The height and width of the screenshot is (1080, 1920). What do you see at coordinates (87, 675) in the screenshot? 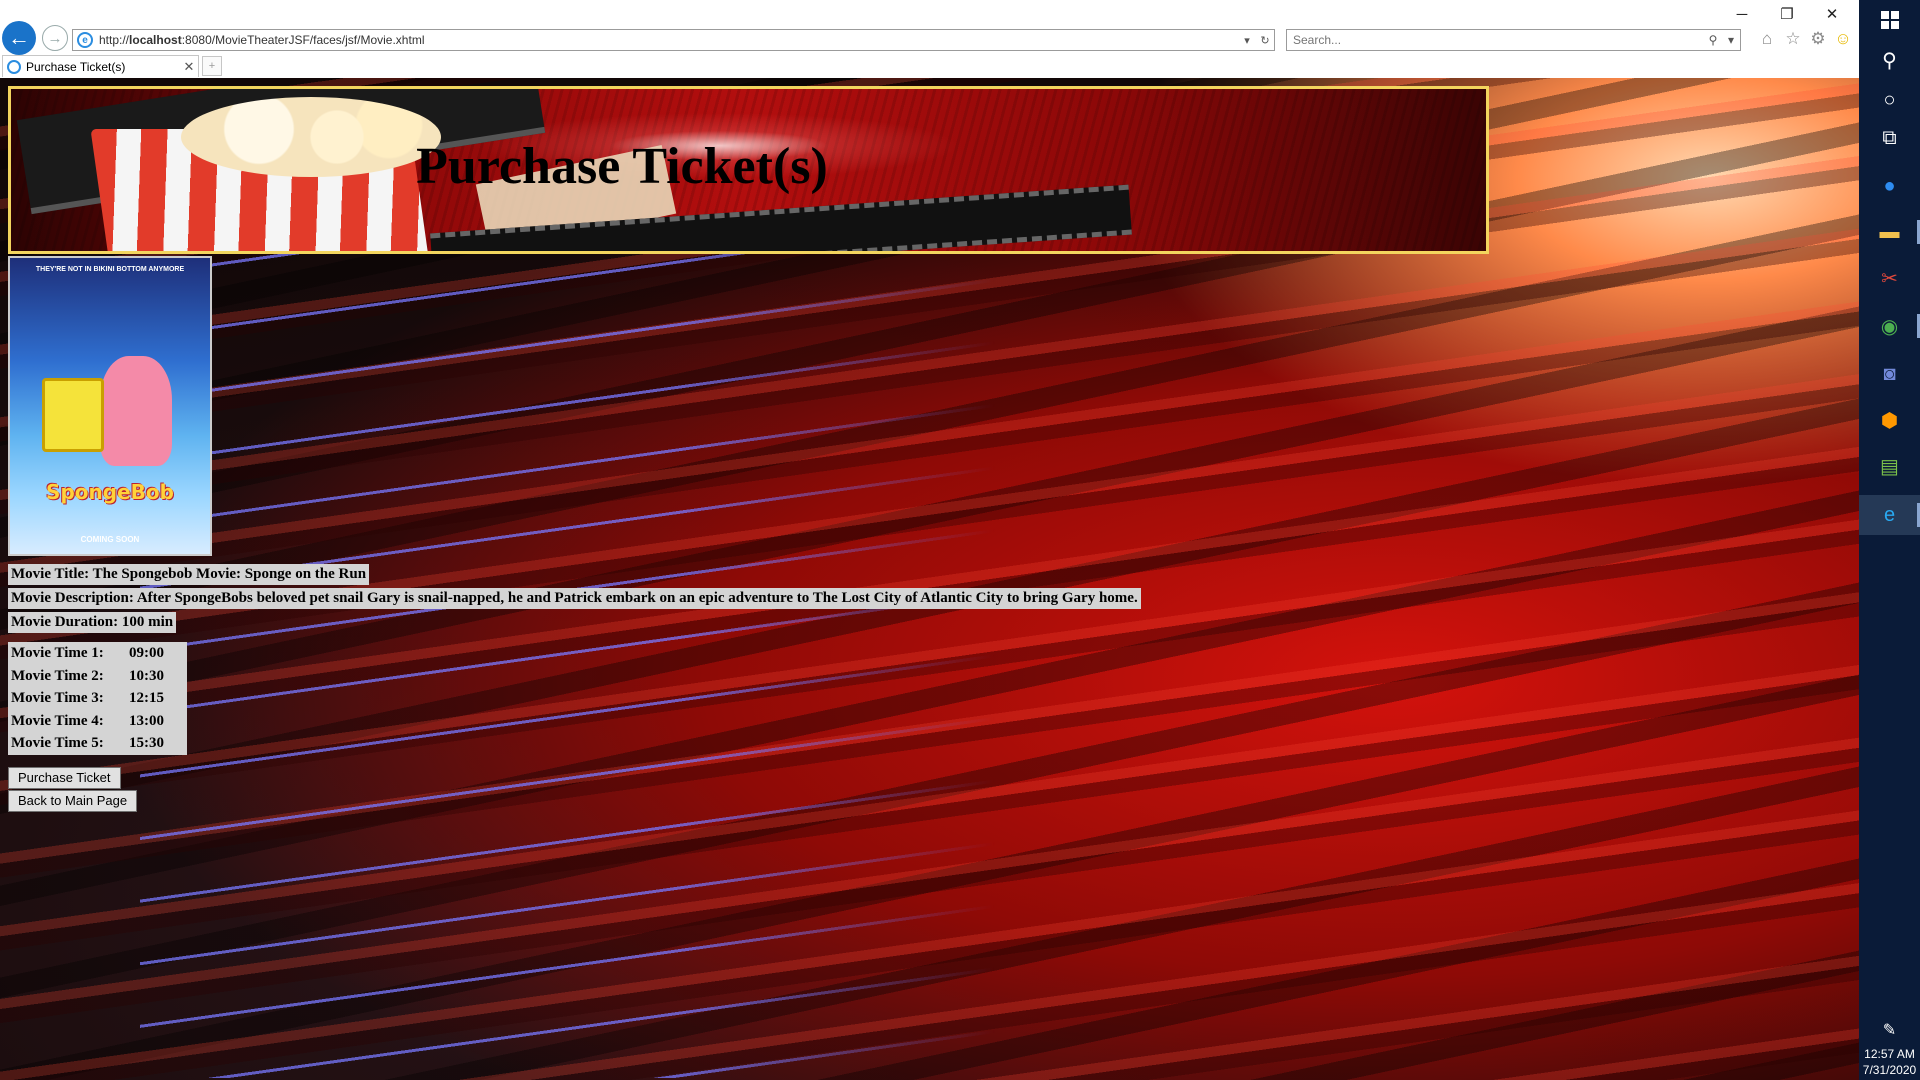
I see `movie-time-row: Movie Time 2: 10:30` at bounding box center [87, 675].